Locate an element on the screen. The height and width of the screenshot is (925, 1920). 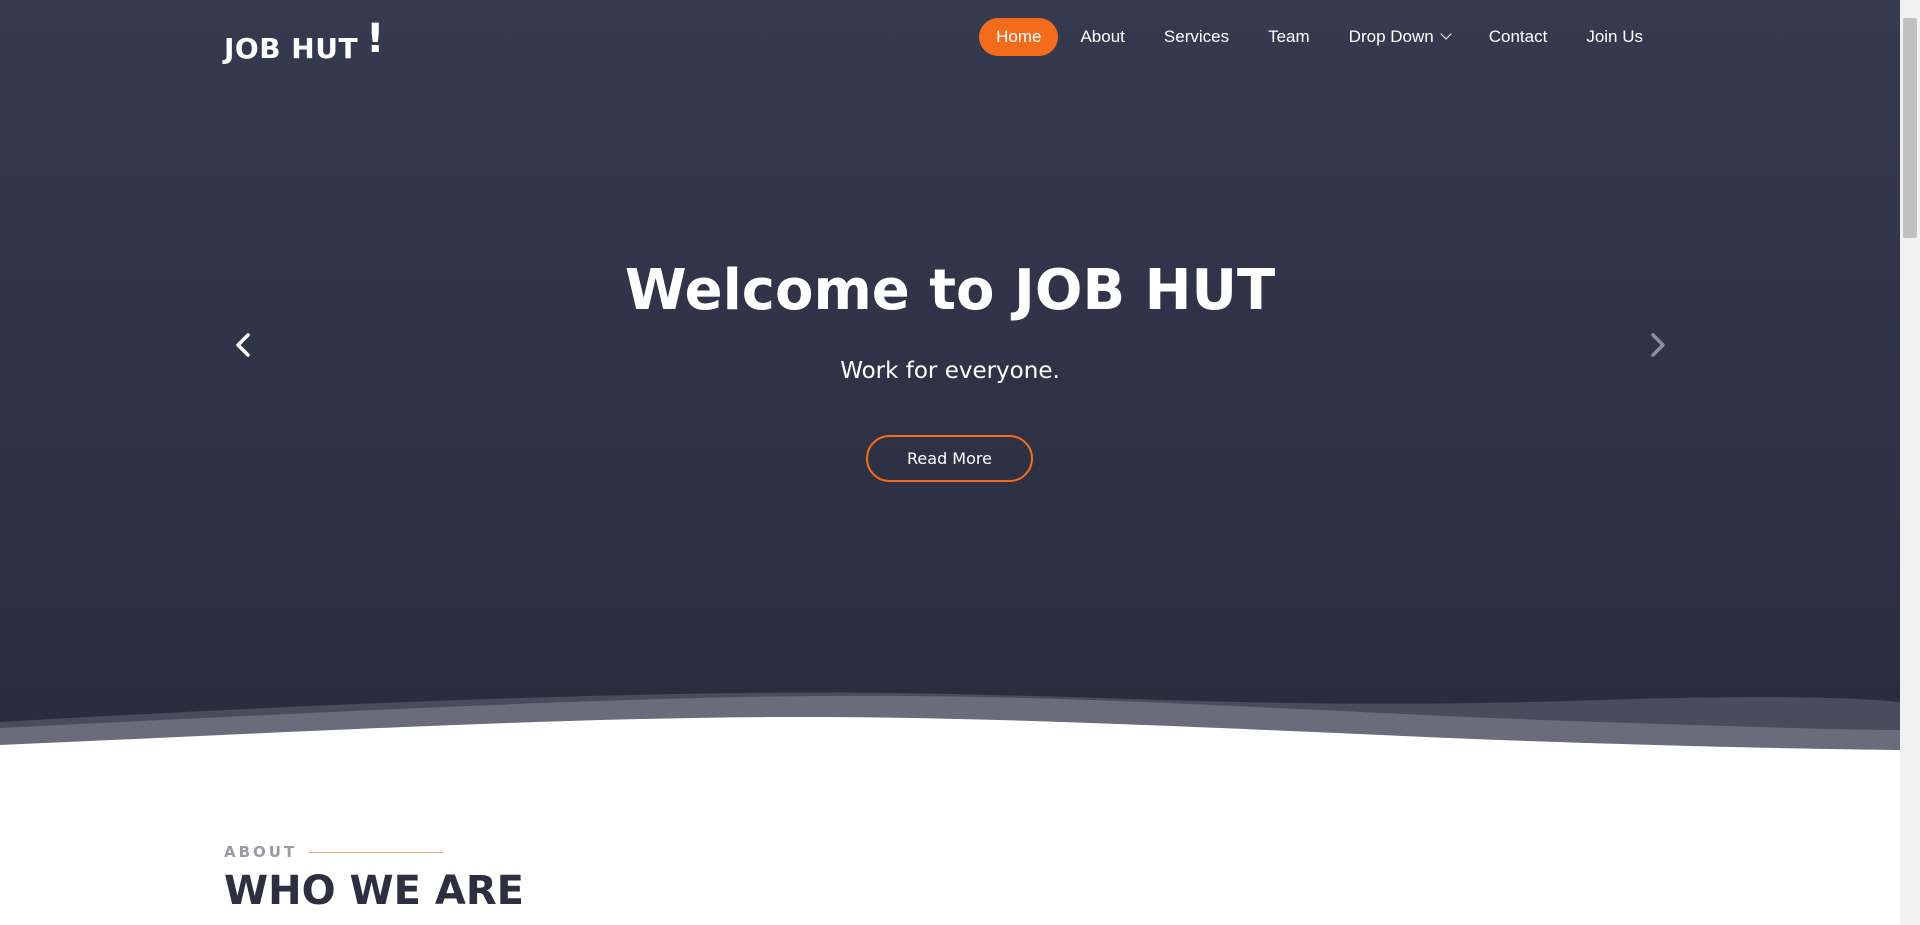
nav-item-team: Team is located at coordinates (1289, 37).